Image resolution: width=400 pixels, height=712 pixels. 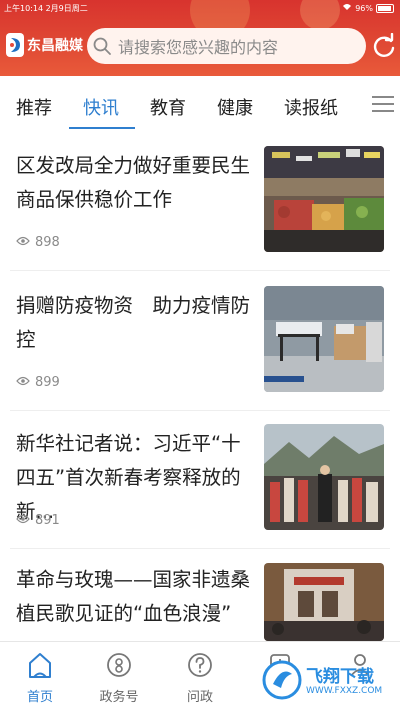 I want to click on watermark-logo-icon, so click(x=282, y=682).